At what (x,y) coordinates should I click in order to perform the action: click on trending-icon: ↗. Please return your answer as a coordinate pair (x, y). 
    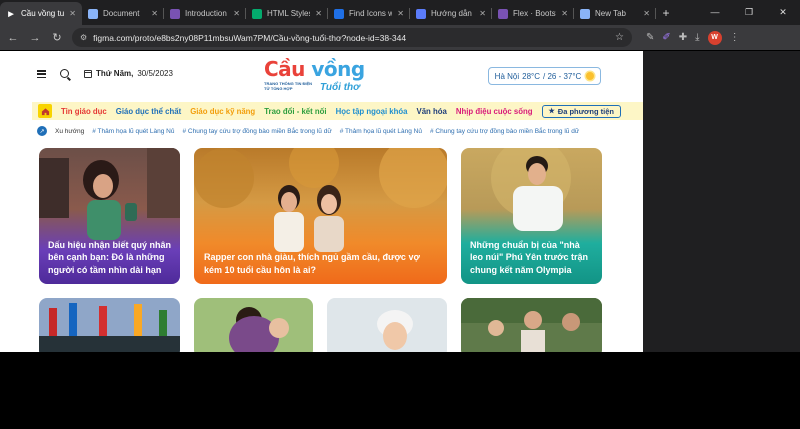
    Looking at the image, I should click on (42, 131).